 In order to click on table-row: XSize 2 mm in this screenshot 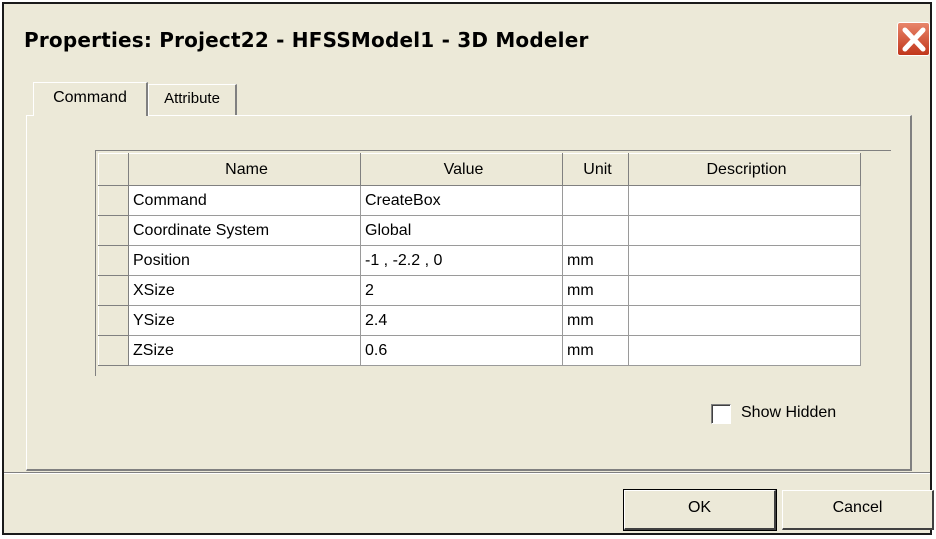, I will do `click(479, 290)`.